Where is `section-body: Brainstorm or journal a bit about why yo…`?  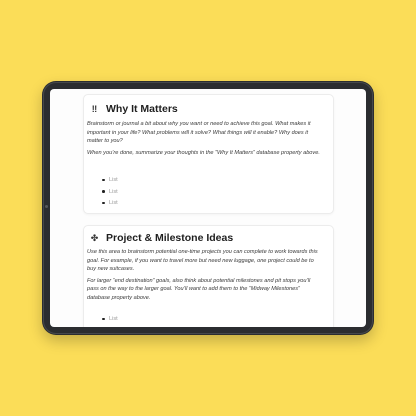
section-body: Brainstorm or journal a bit about why yo… is located at coordinates (205, 140).